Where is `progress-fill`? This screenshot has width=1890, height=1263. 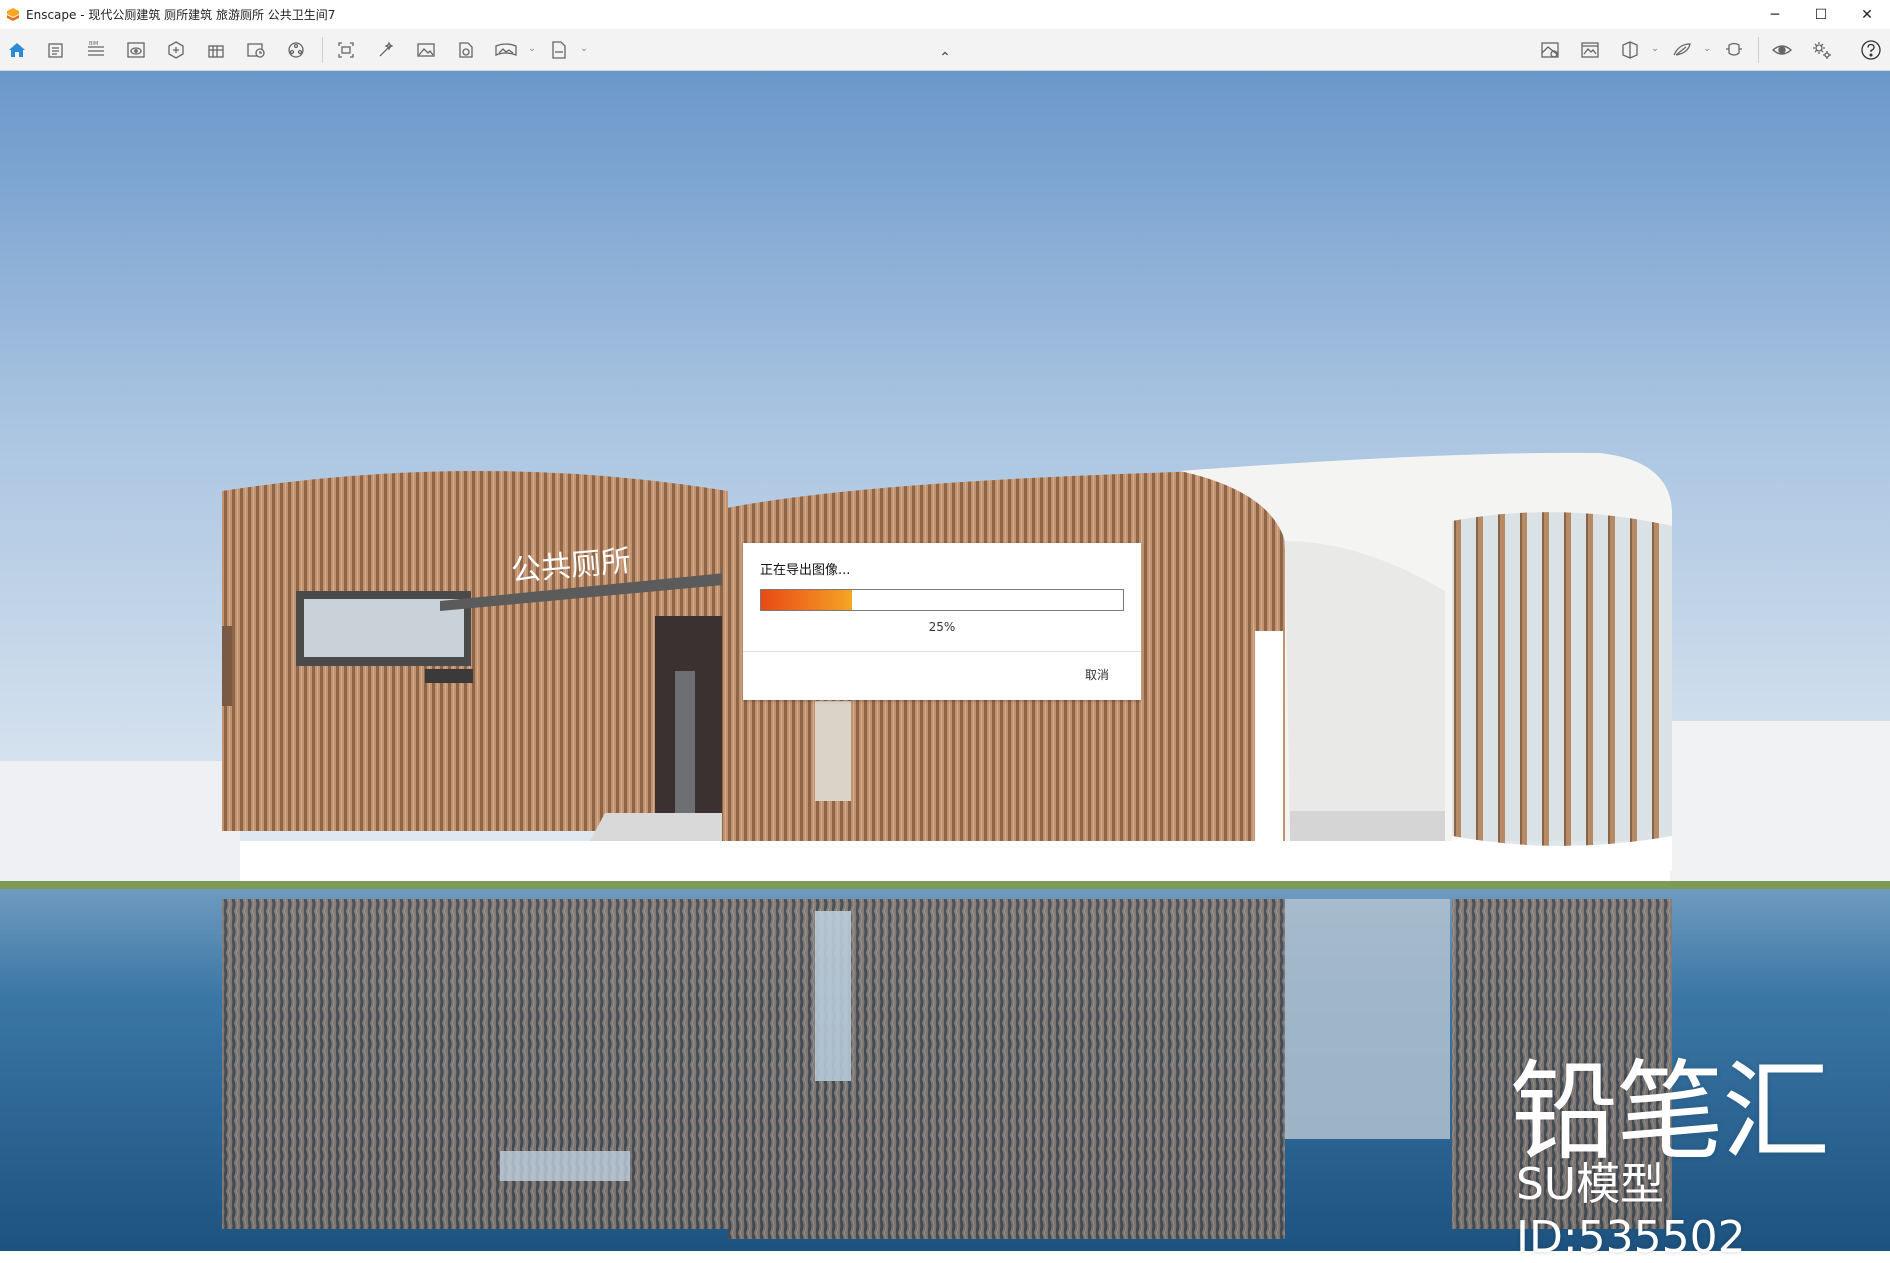 progress-fill is located at coordinates (806, 600).